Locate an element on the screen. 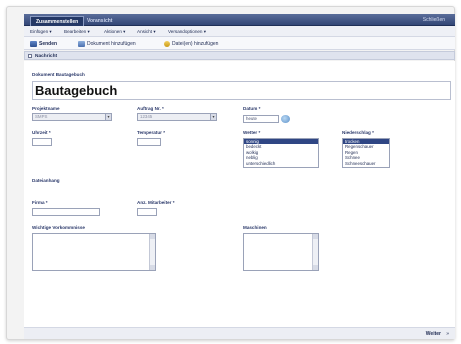 Image resolution: width=461 pixels, height=344 pixels. menu-view: Ansicht ▾ is located at coordinates (146, 32).